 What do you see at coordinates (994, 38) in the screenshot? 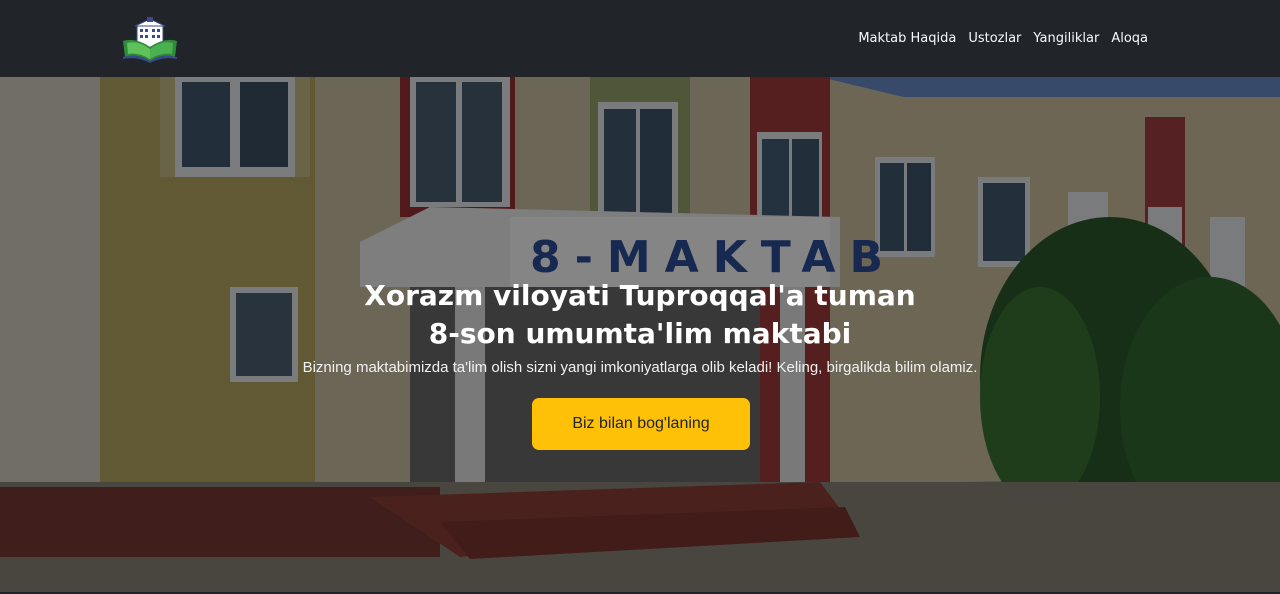
I see `nav-link-ustozlar: Ustozlar` at bounding box center [994, 38].